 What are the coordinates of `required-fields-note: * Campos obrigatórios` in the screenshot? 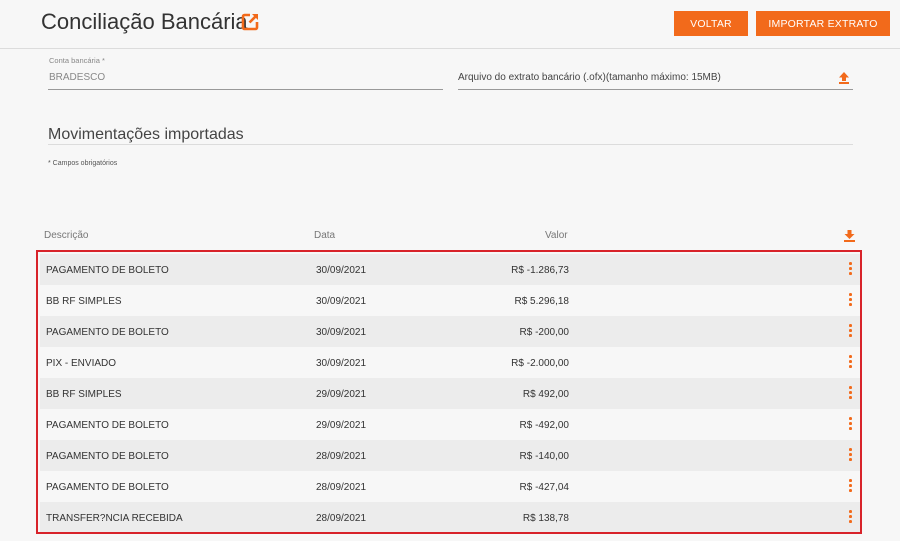 It's located at (83, 163).